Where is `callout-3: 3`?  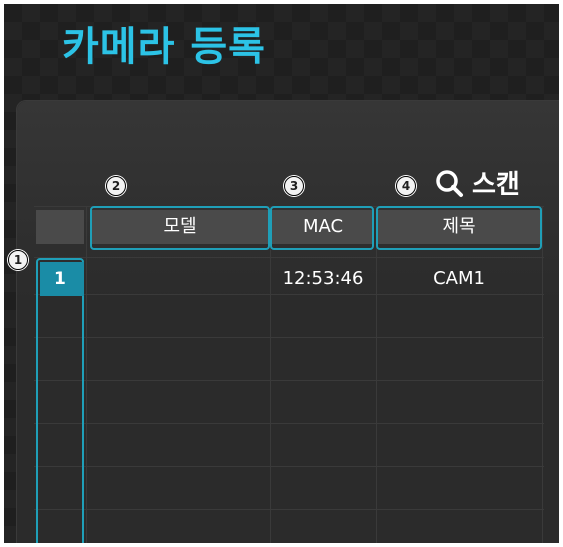 callout-3: 3 is located at coordinates (294, 186).